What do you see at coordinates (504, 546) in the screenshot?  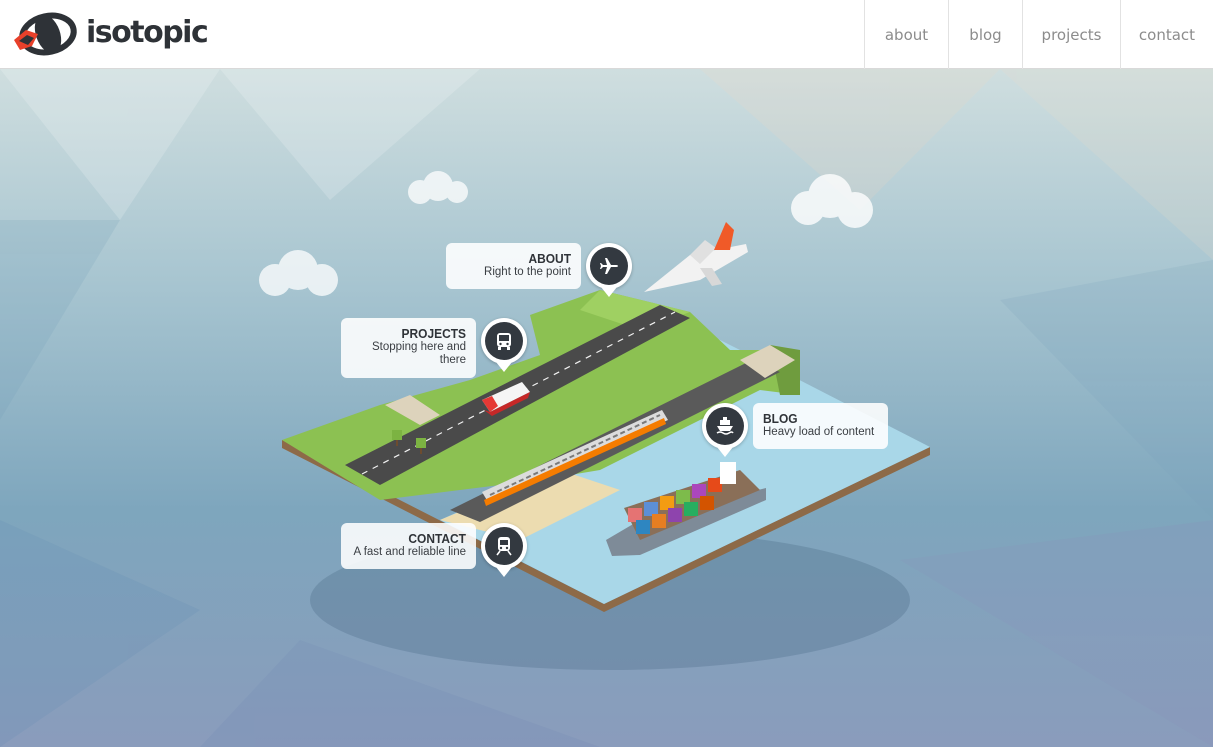 I see `train-icon` at bounding box center [504, 546].